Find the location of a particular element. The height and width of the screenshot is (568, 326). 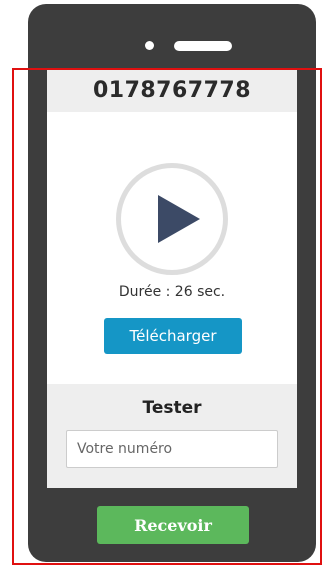

tester-section: Tester is located at coordinates (172, 436).